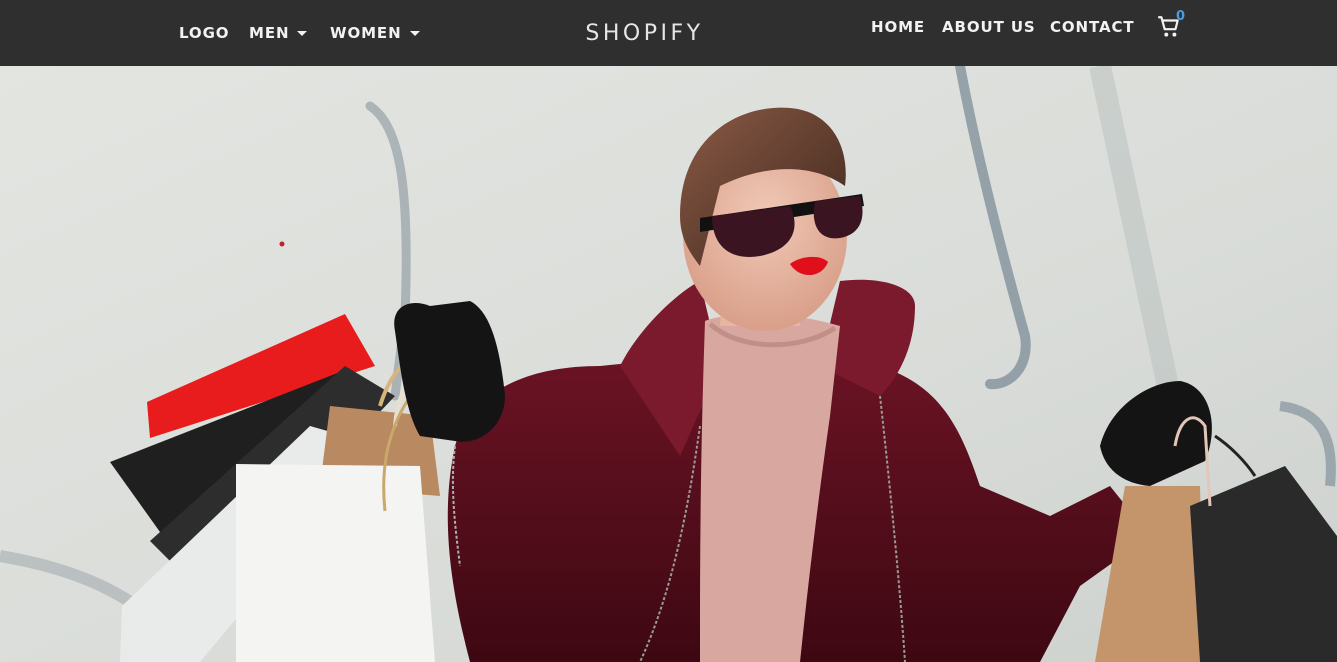 This screenshot has width=1337, height=662. What do you see at coordinates (1092, 27) in the screenshot?
I see `contact-label: CONTACT` at bounding box center [1092, 27].